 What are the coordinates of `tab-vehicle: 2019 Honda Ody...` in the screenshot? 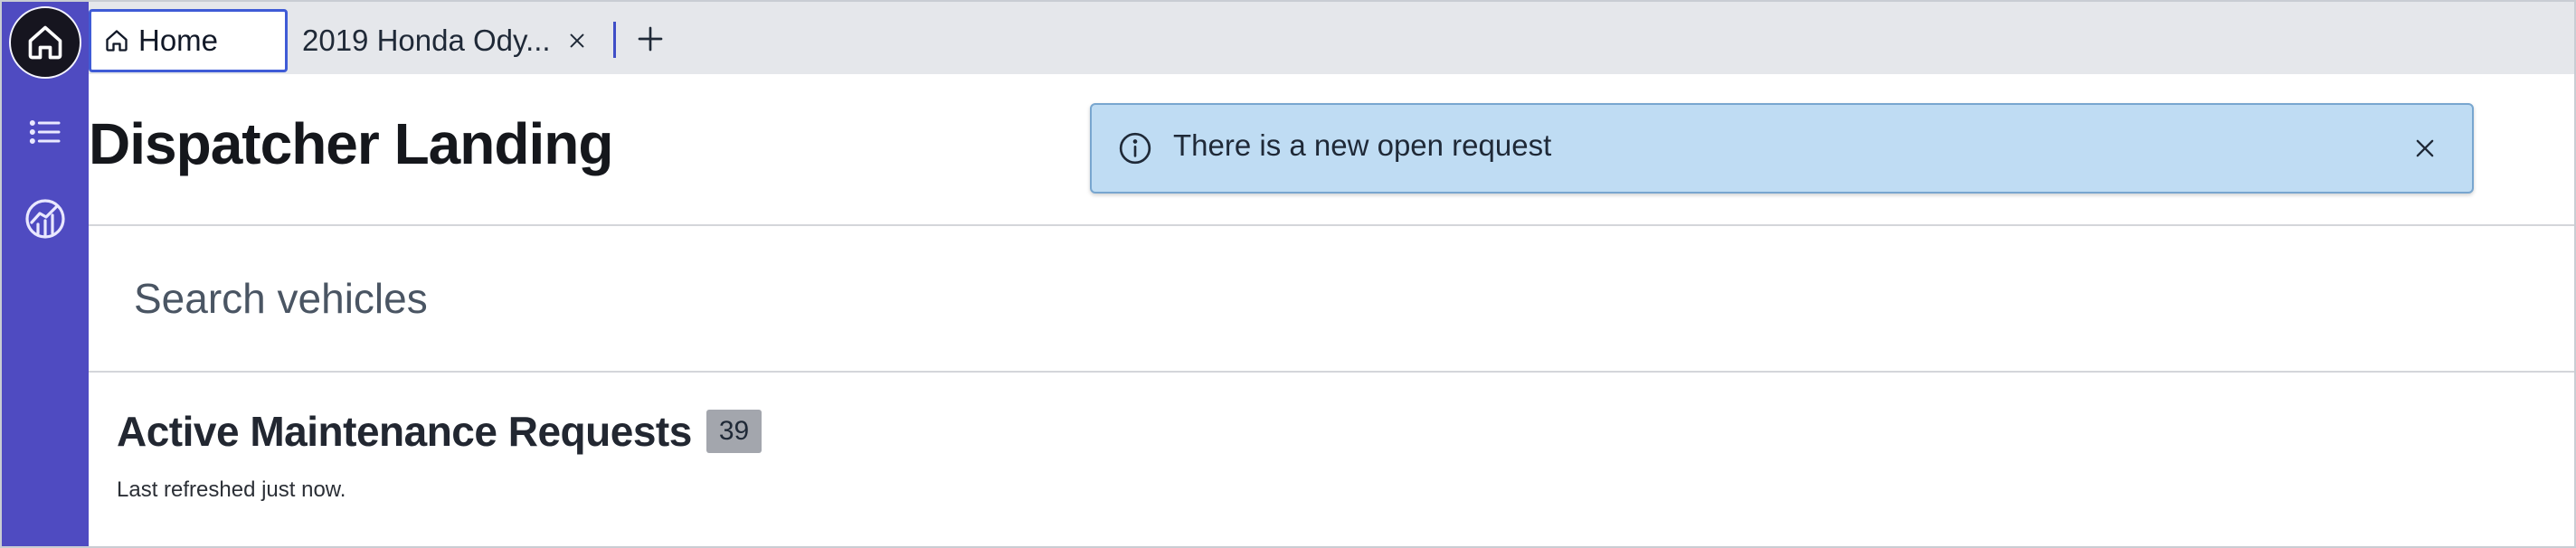 It's located at (445, 40).